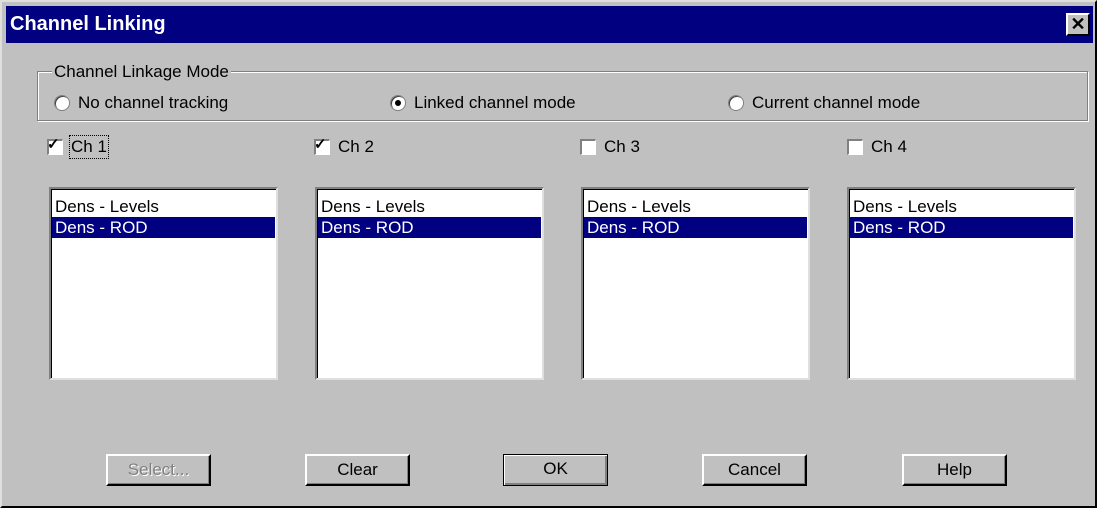 The image size is (1097, 508). I want to click on checkbox-label: Ch 2, so click(356, 146).